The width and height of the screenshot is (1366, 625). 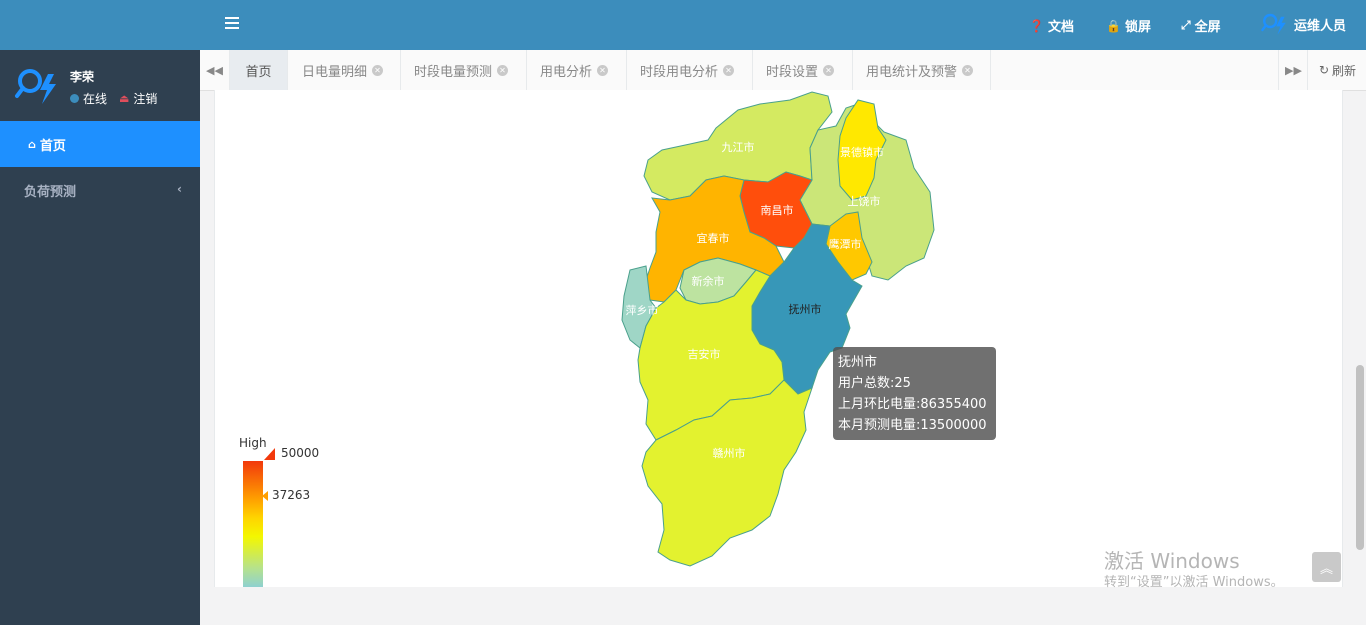 What do you see at coordinates (35, 86) in the screenshot?
I see `logo-icon` at bounding box center [35, 86].